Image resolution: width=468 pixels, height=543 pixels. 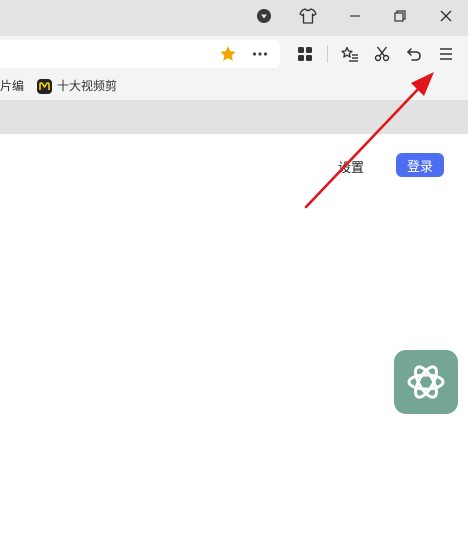 I want to click on bookmark-label: 片编, so click(x=12, y=86).